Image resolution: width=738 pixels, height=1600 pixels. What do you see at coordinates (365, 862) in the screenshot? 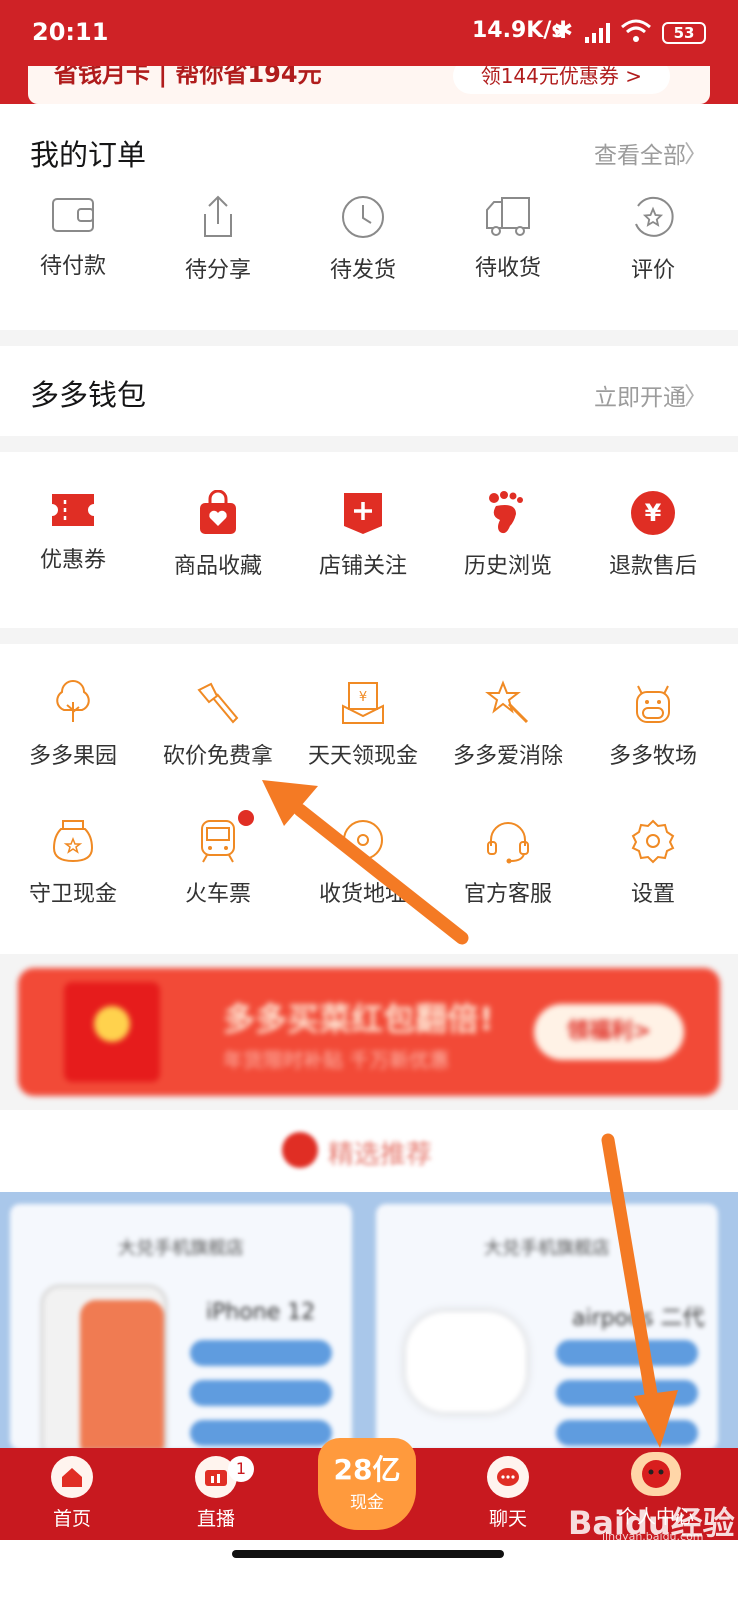
I see `arrow-to-bargain` at bounding box center [365, 862].